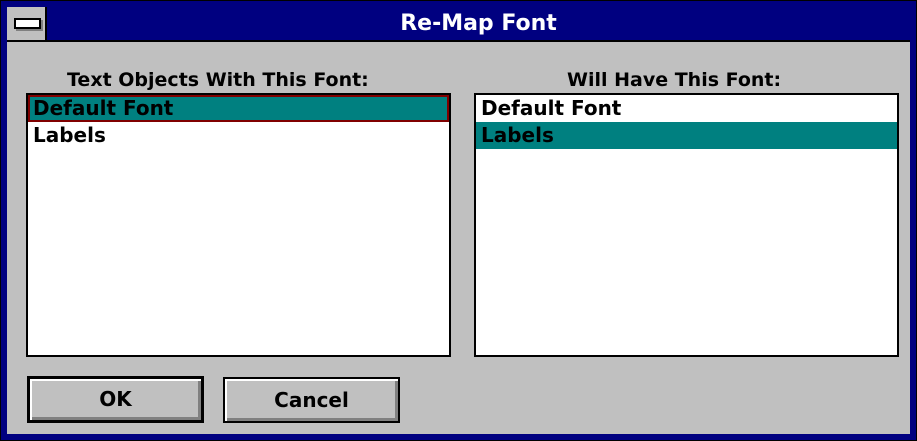 The height and width of the screenshot is (441, 917). I want to click on ok-button-label: OK, so click(115, 399).